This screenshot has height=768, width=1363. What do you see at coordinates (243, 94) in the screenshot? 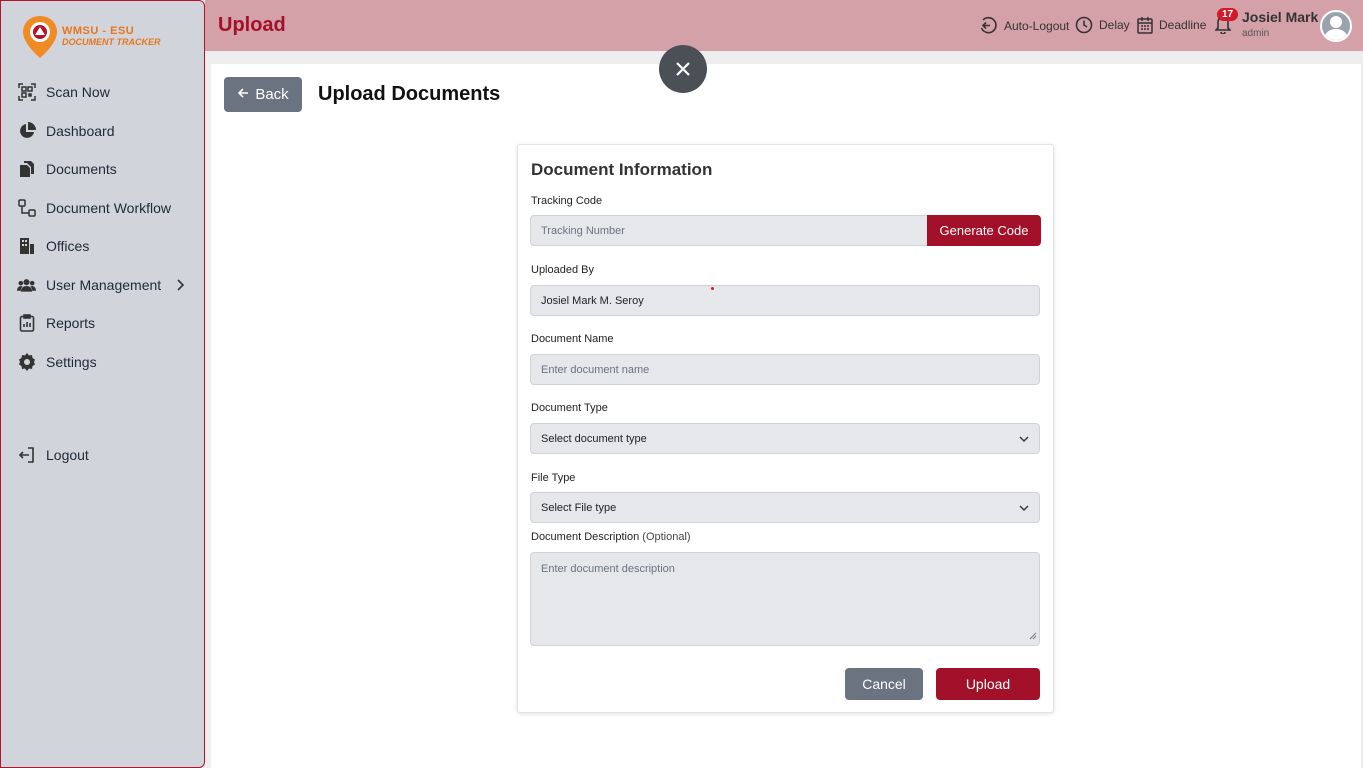
I see `arrow-left-icon` at bounding box center [243, 94].